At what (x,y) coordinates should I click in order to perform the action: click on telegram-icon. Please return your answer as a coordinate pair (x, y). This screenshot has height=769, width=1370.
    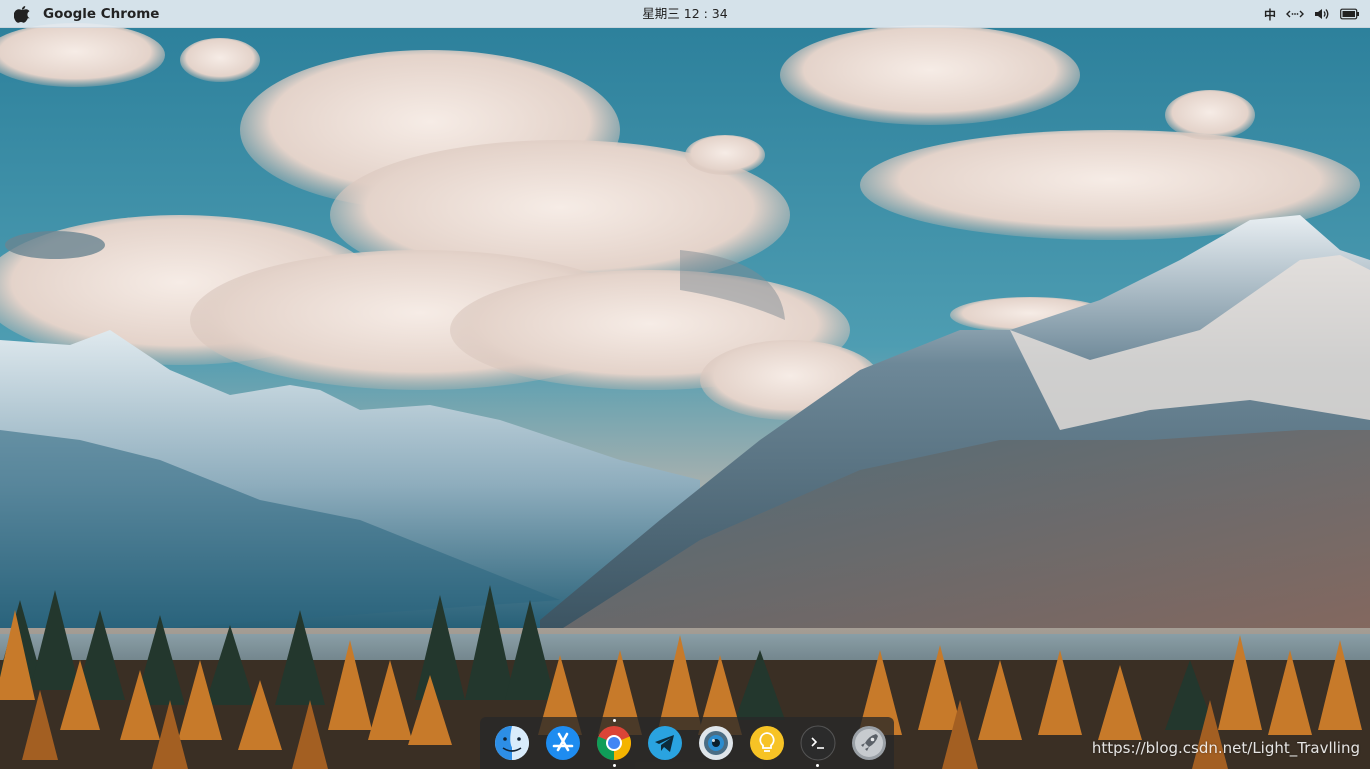
    Looking at the image, I should click on (665, 743).